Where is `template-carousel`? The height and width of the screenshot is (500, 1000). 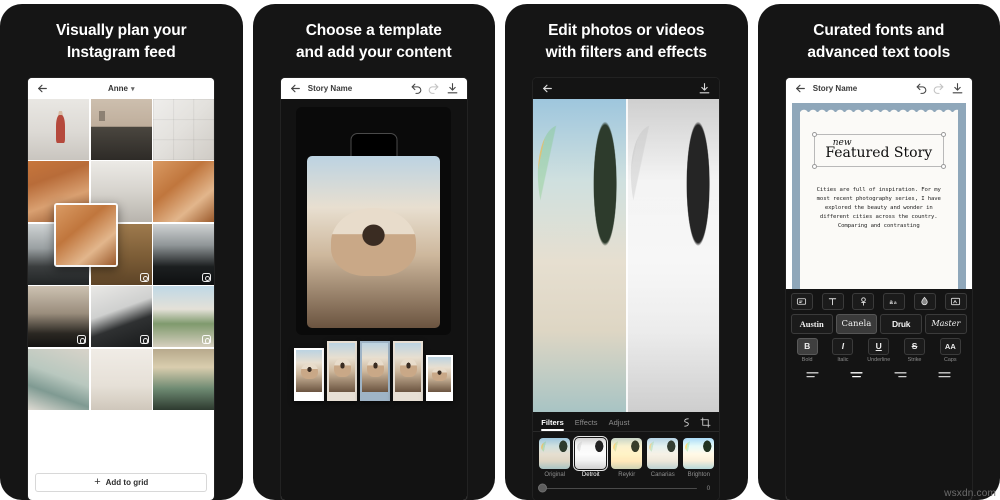 template-carousel is located at coordinates (373, 372).